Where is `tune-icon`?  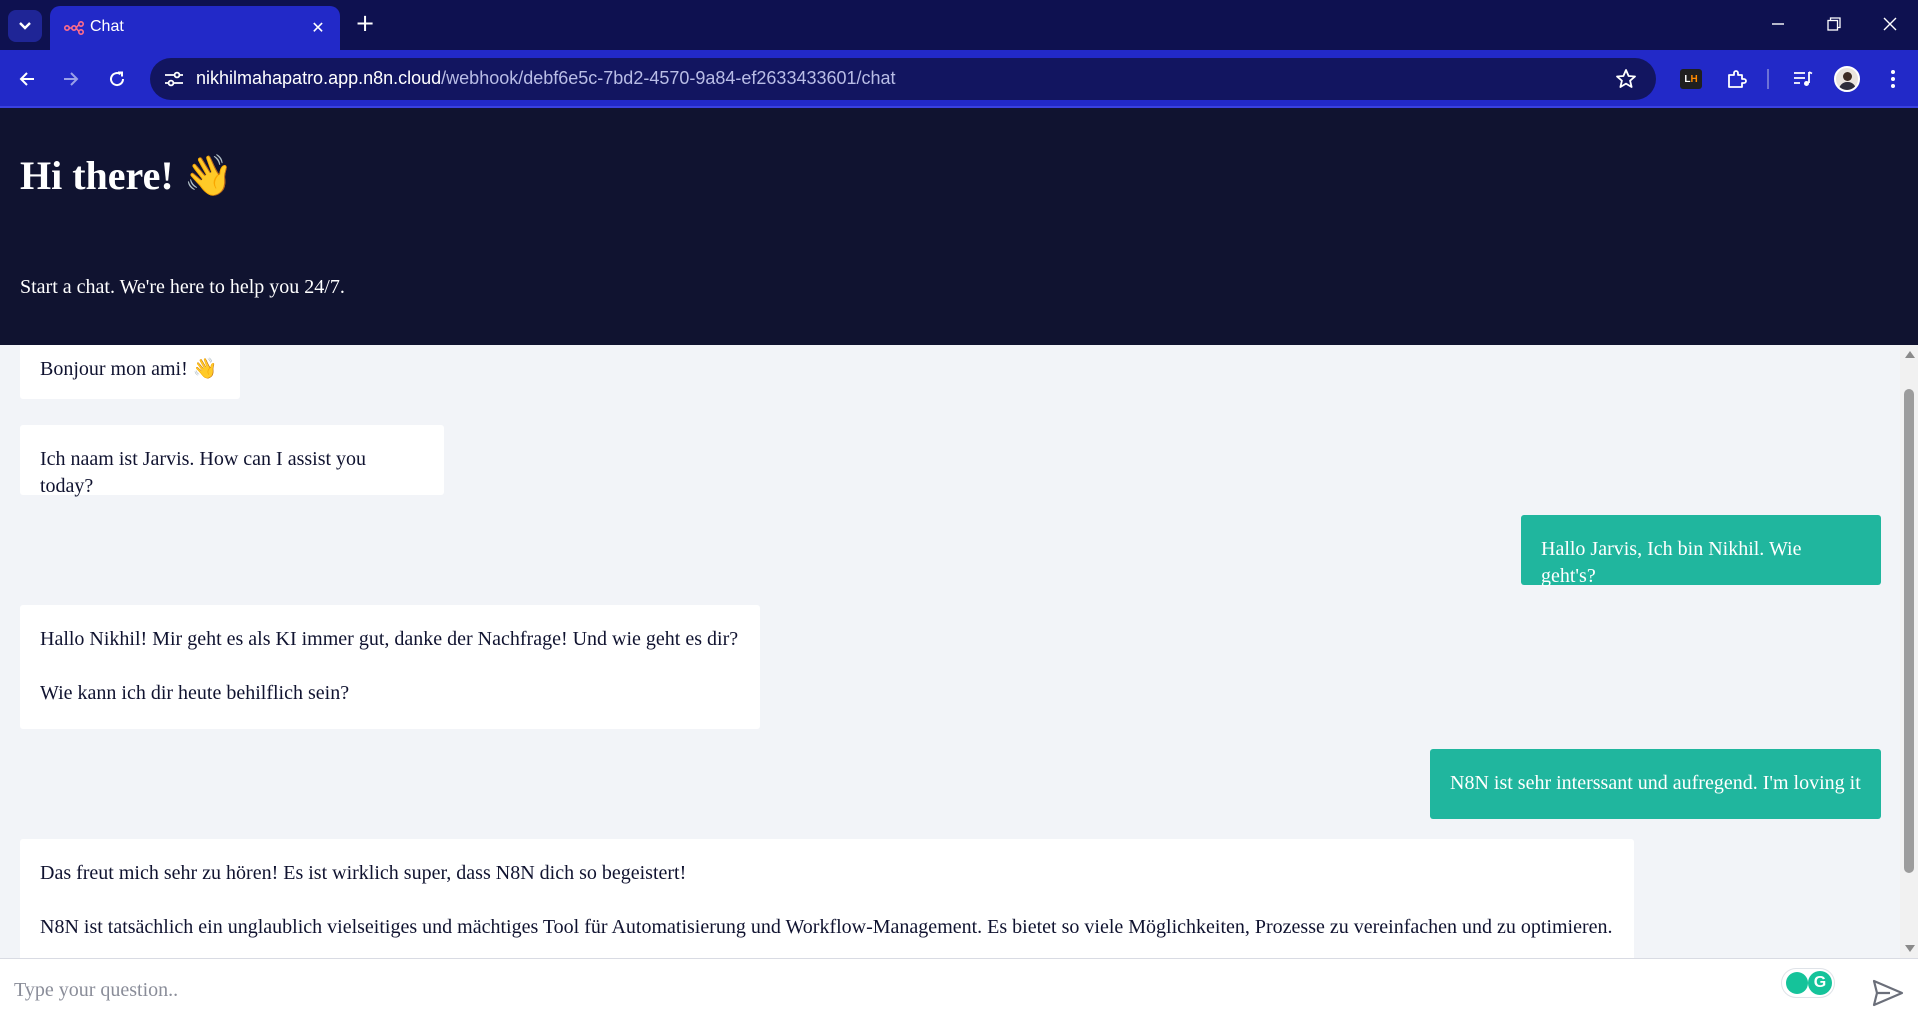
tune-icon is located at coordinates (174, 79).